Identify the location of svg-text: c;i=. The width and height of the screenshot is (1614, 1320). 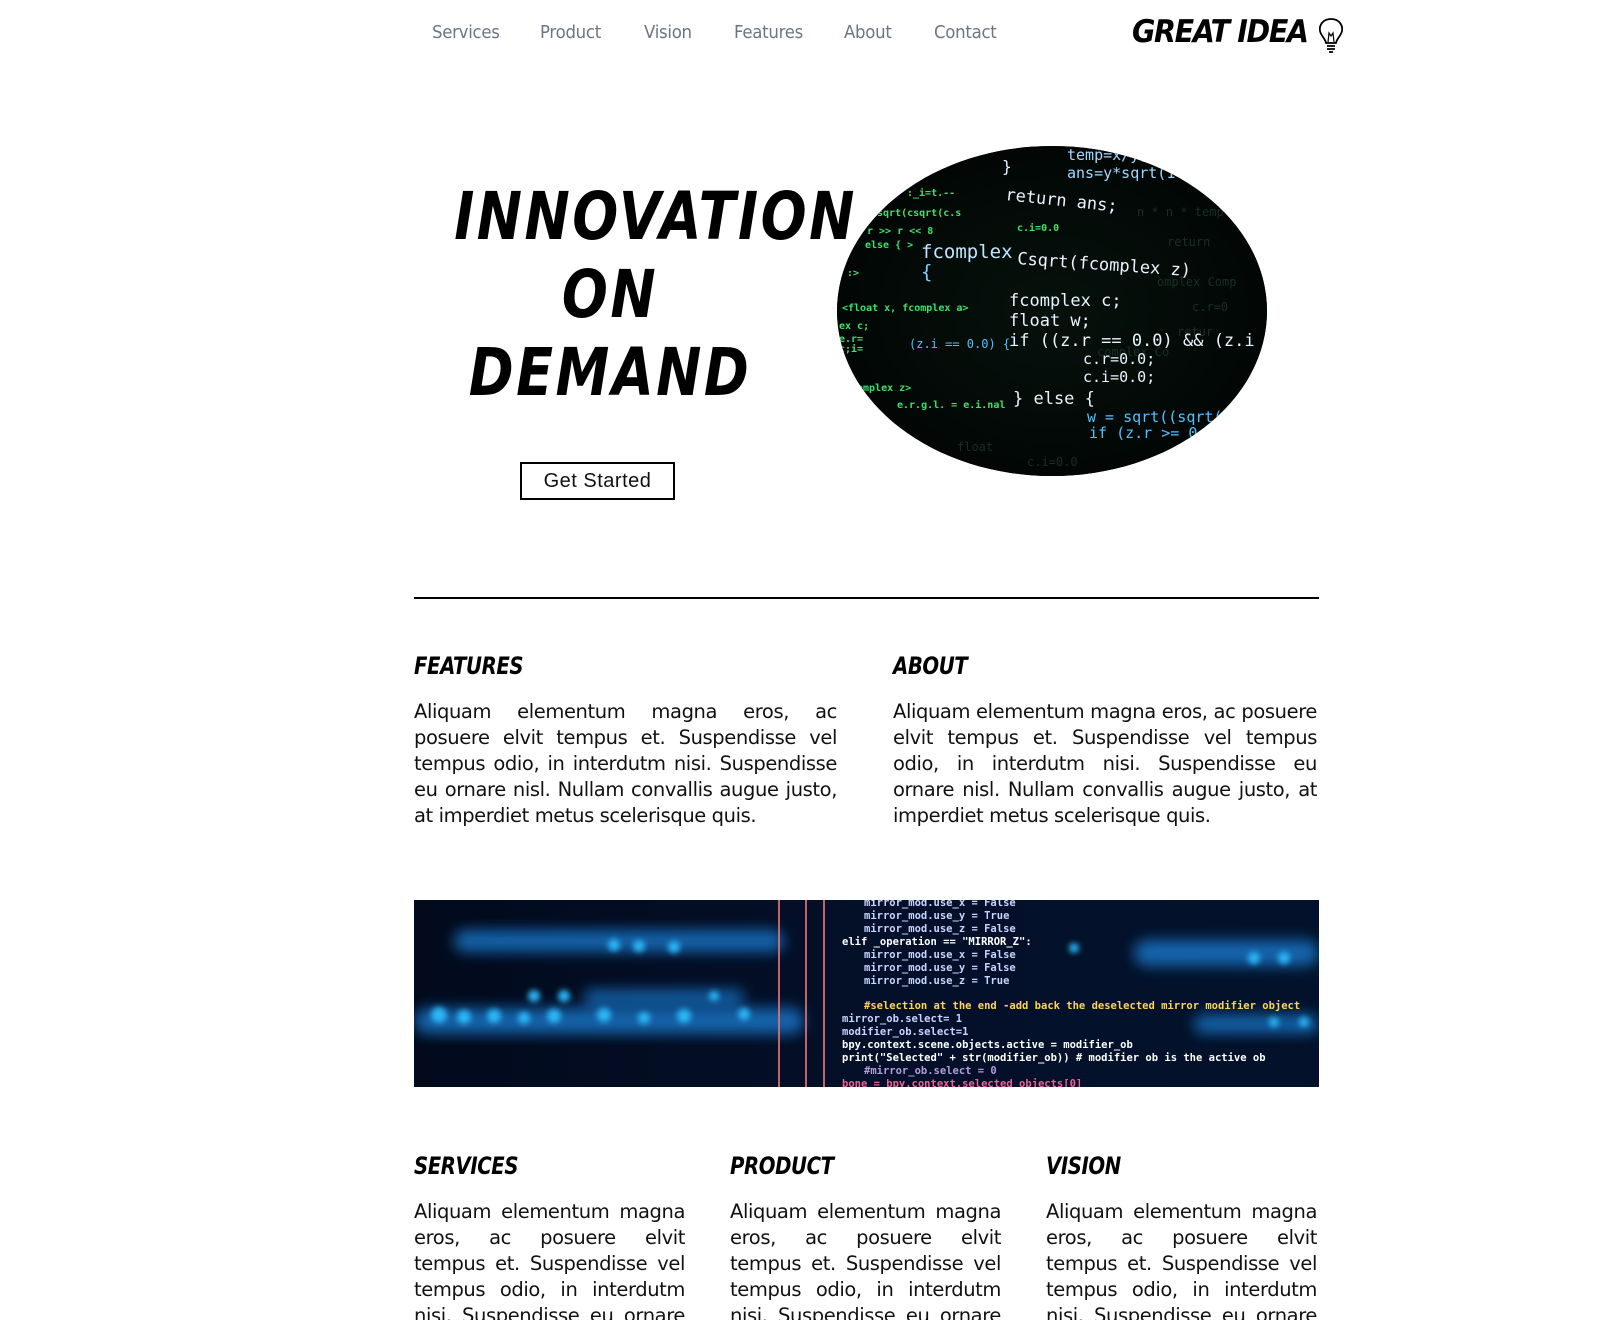
(851, 349).